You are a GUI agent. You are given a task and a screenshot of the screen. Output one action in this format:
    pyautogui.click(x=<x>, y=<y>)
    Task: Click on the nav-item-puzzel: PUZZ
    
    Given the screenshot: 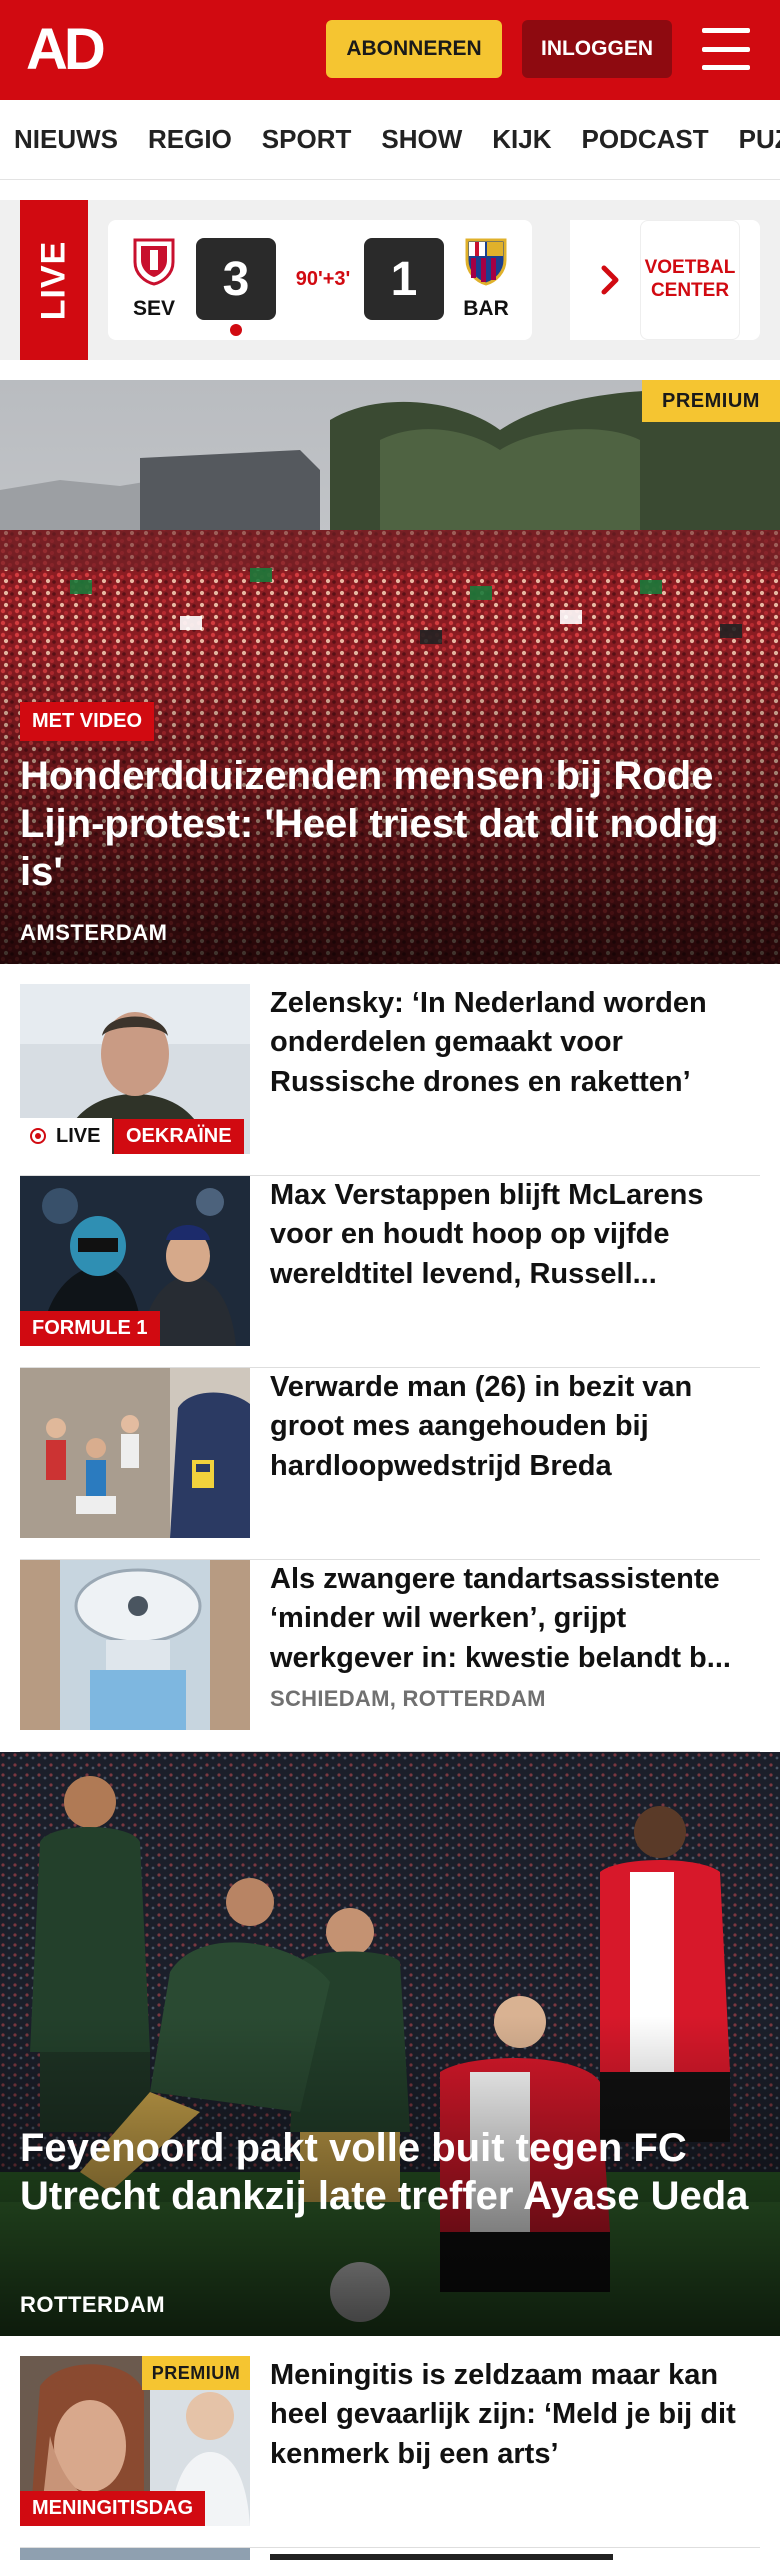 What is the action you would take?
    pyautogui.click(x=759, y=139)
    